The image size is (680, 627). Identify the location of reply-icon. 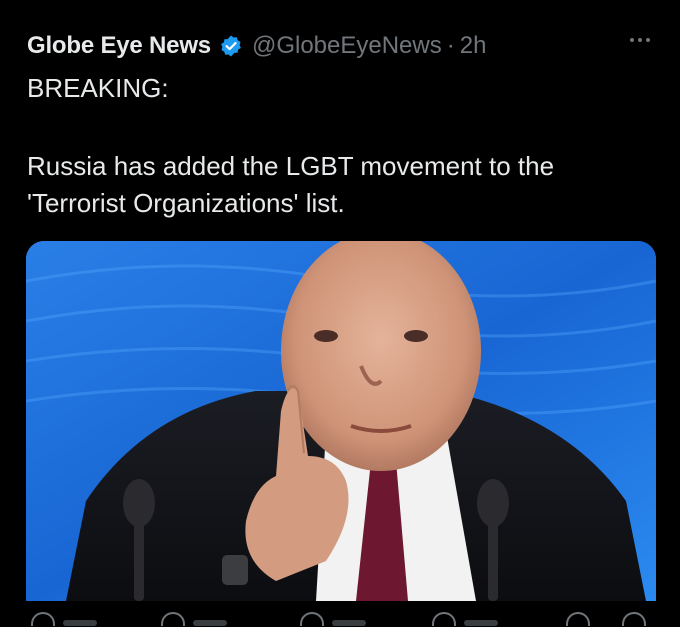
(43, 619).